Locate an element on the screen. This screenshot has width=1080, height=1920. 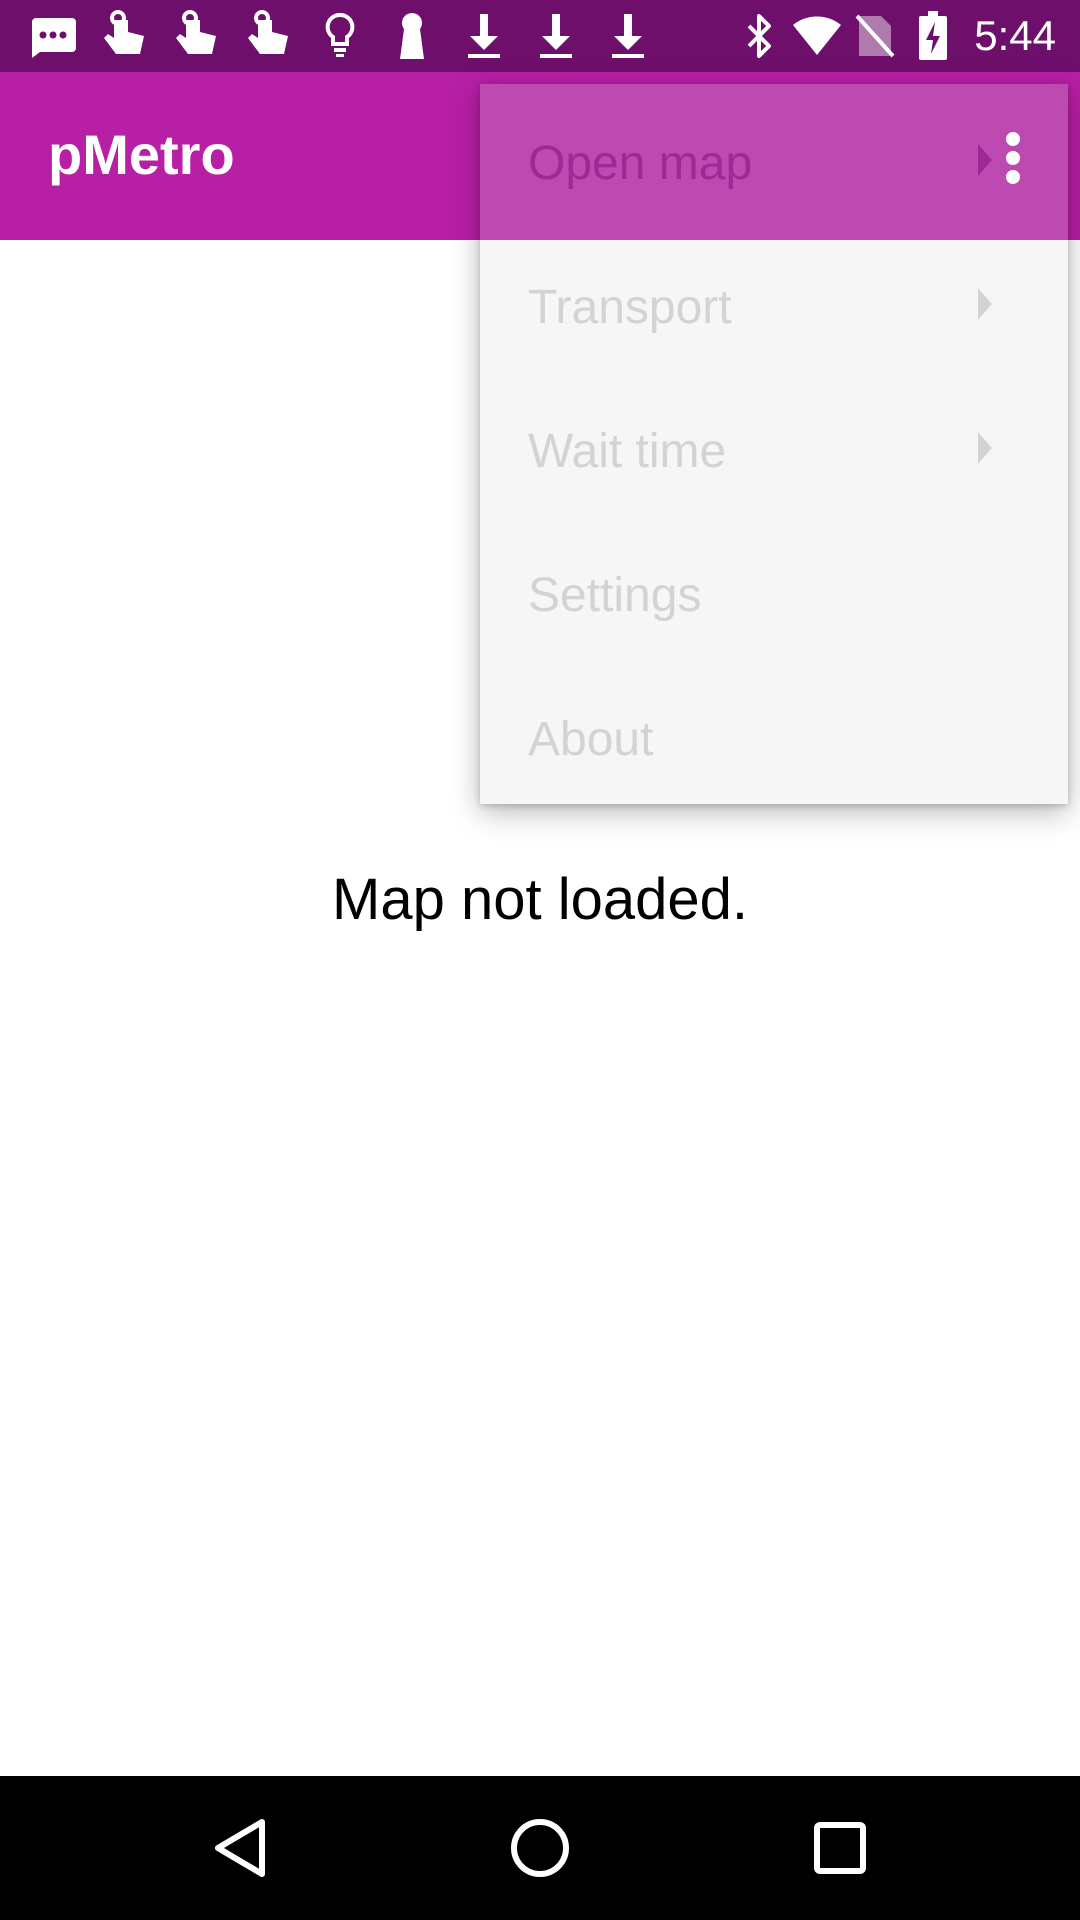
menu-item-label: Transport is located at coordinates (630, 307).